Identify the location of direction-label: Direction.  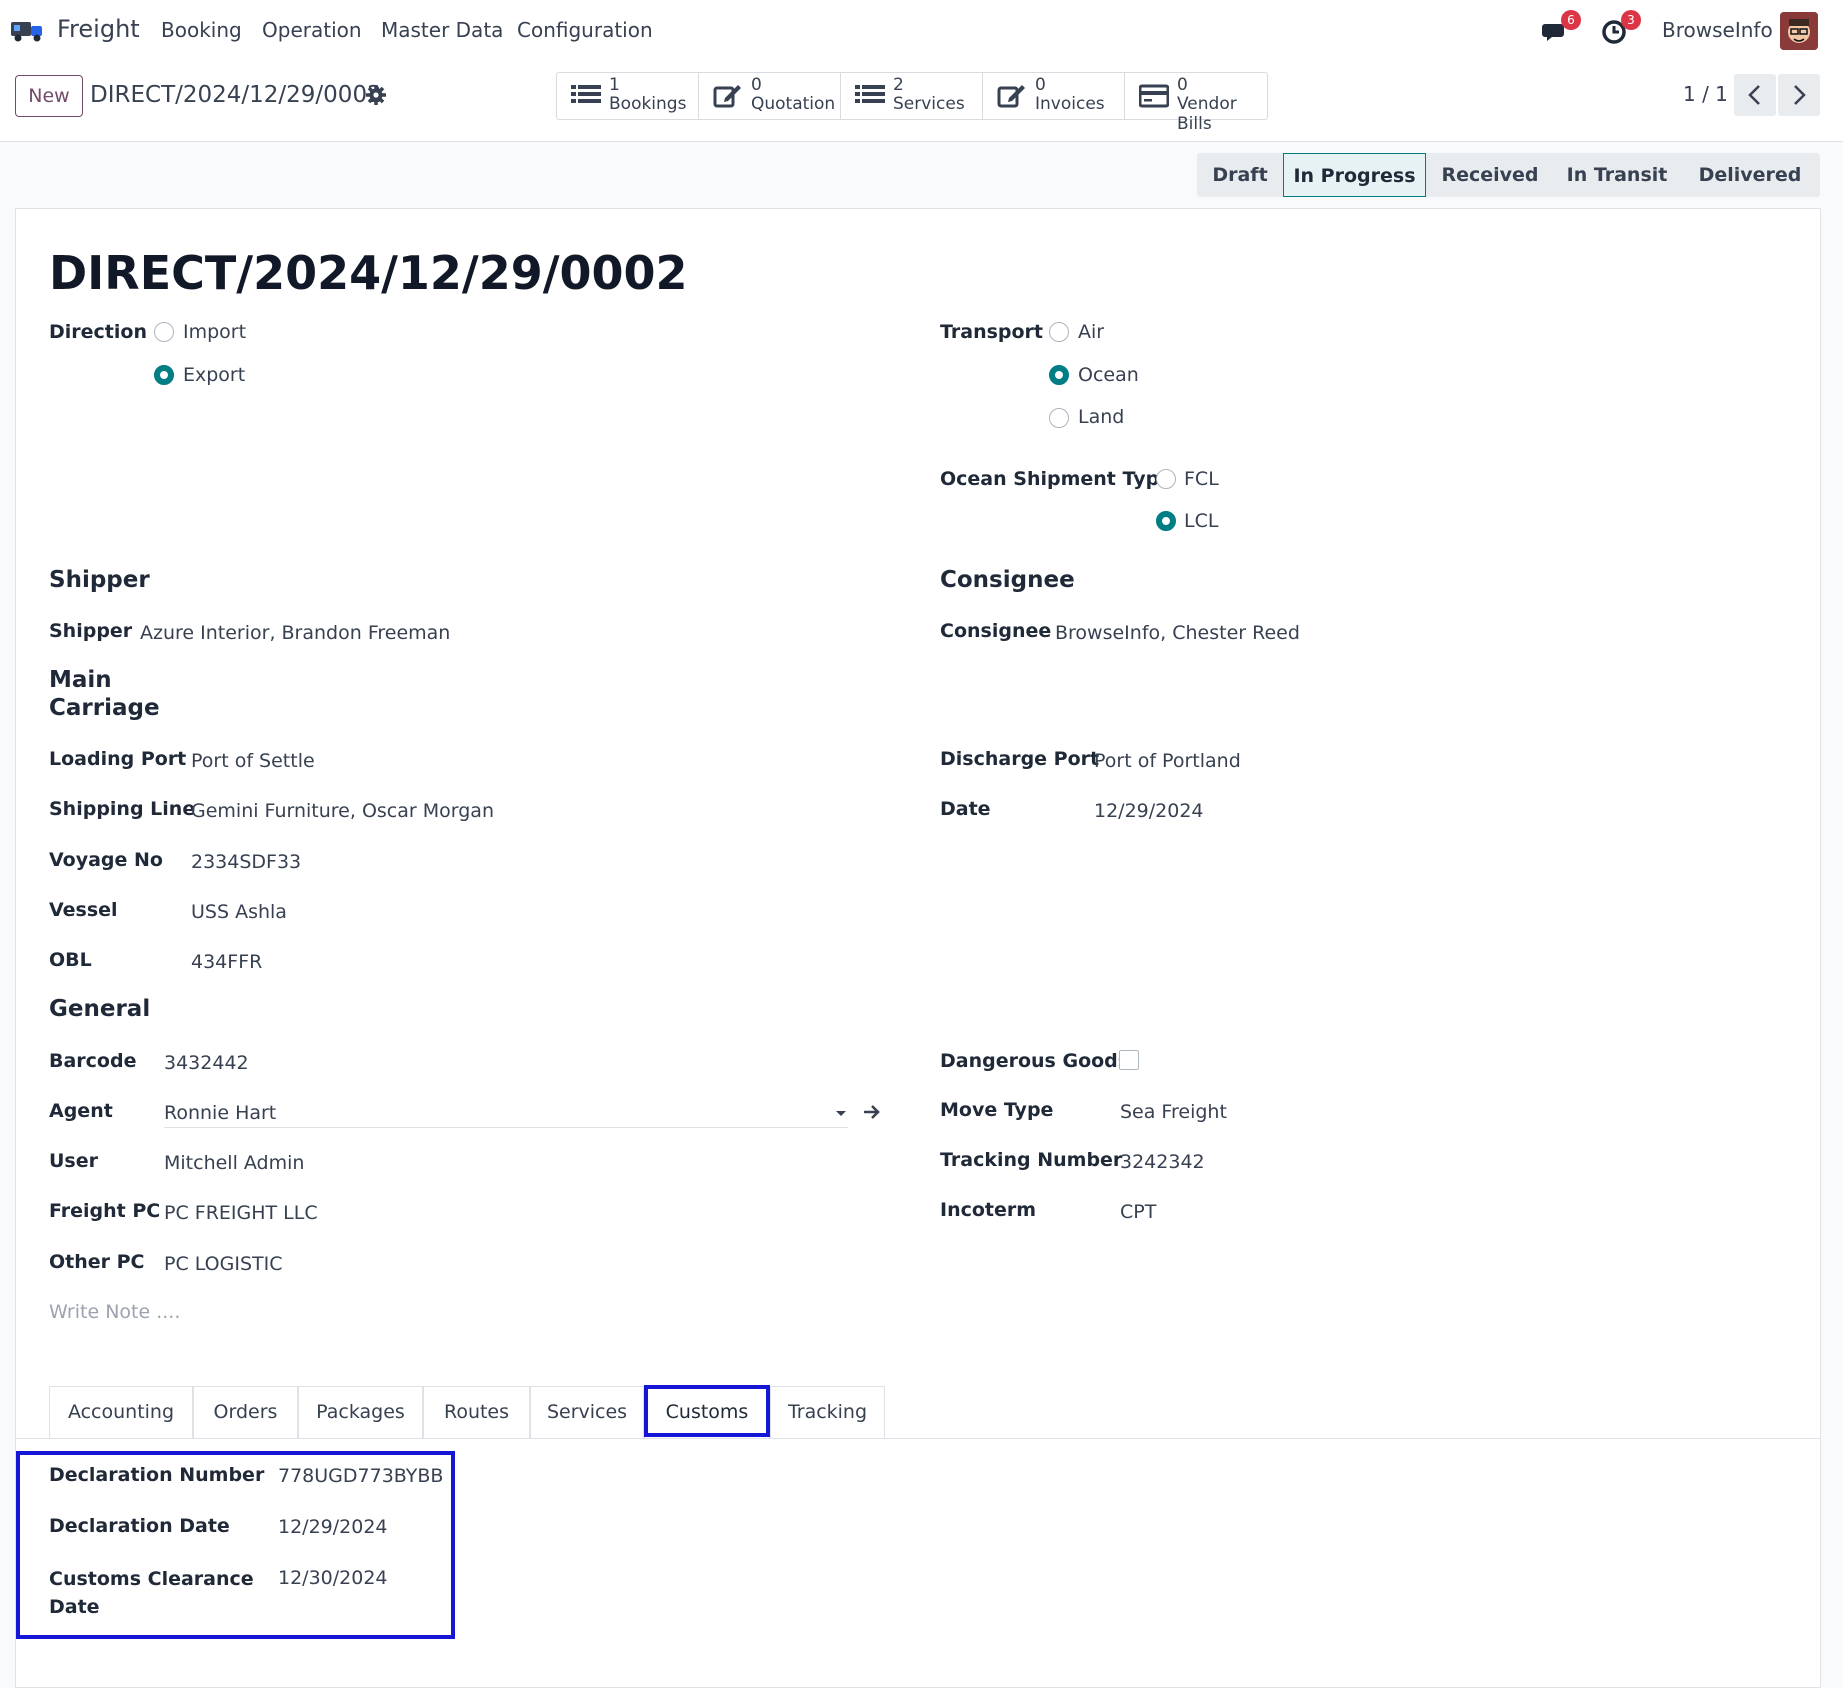
(98, 332).